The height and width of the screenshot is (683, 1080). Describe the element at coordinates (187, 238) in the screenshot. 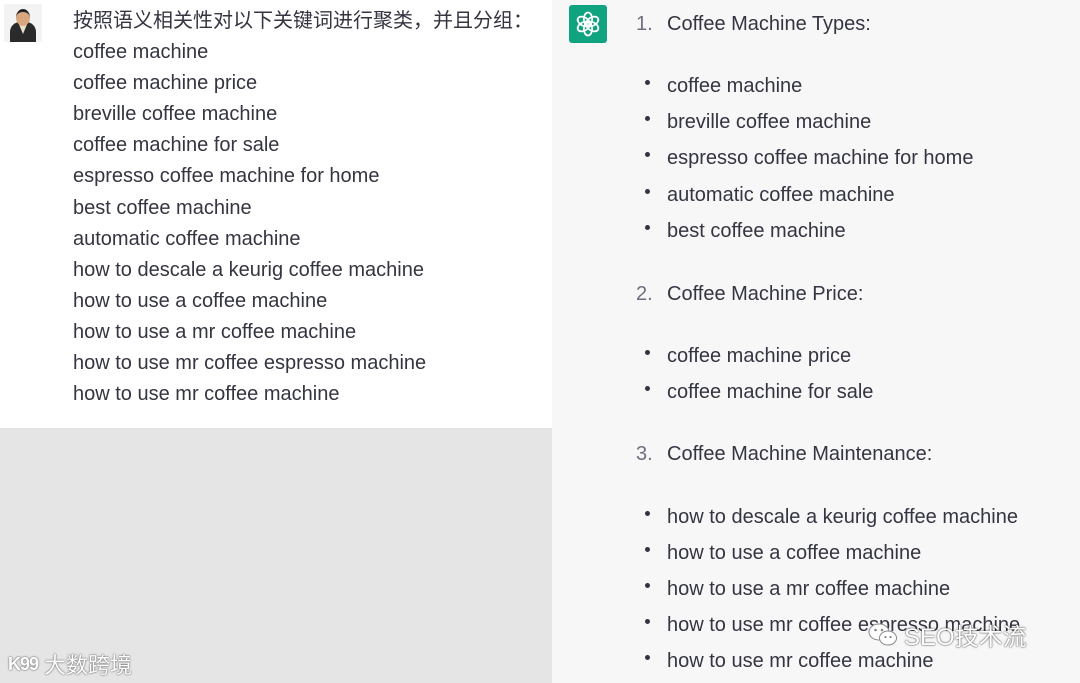

I see `user-message-line: automatic coffee machine` at that location.